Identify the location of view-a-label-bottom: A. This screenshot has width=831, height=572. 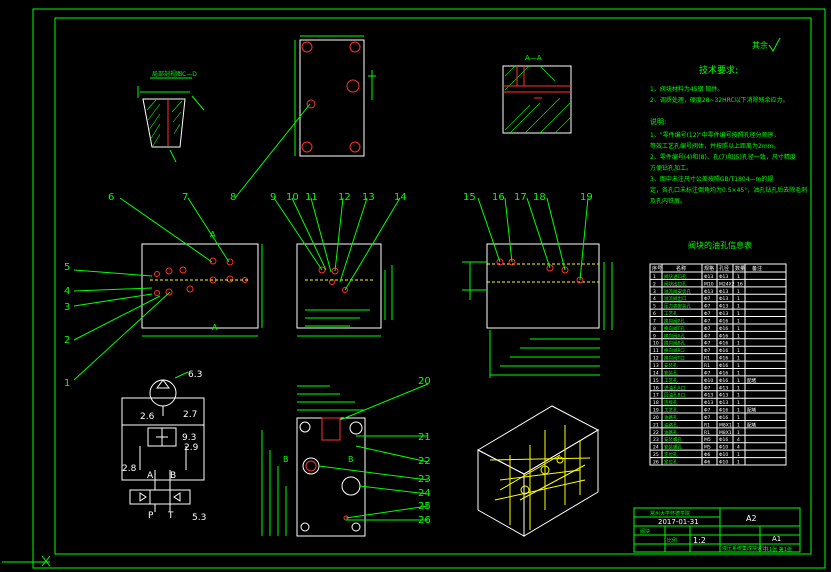
(215, 327).